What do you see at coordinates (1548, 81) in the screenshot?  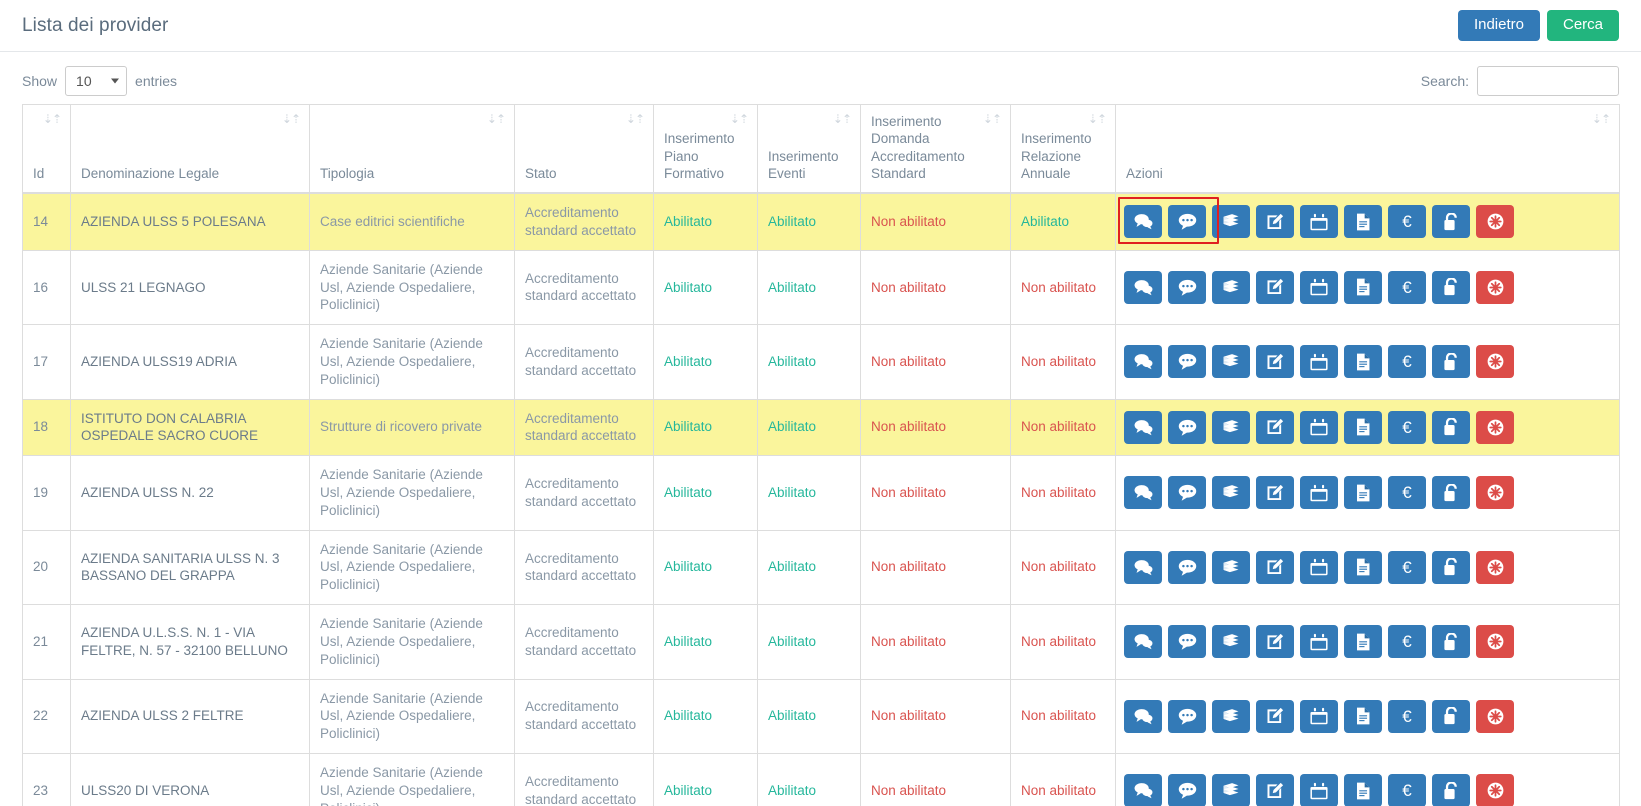 I see `search-input` at bounding box center [1548, 81].